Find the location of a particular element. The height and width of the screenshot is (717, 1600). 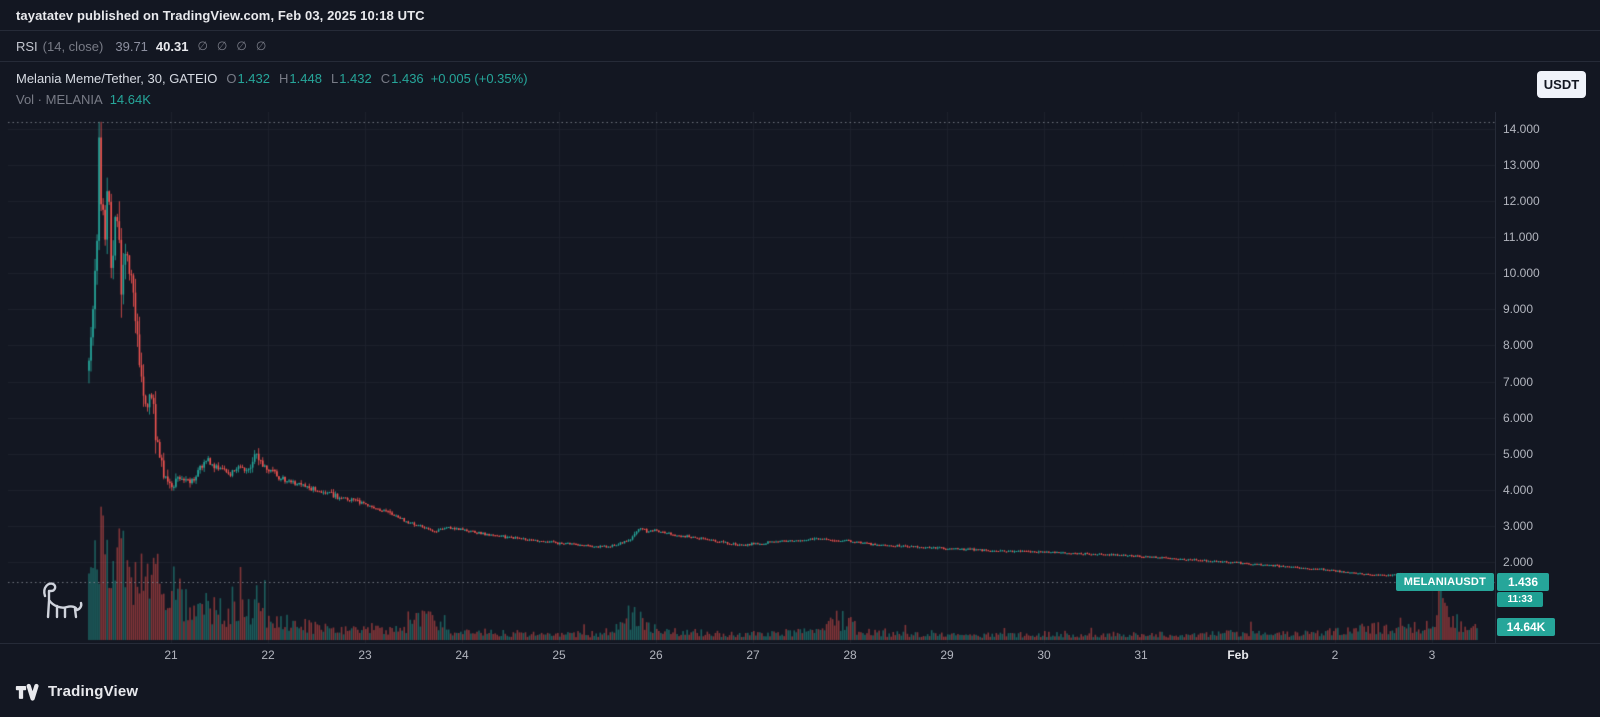

volume-value-label: 14.64K is located at coordinates (1526, 627).